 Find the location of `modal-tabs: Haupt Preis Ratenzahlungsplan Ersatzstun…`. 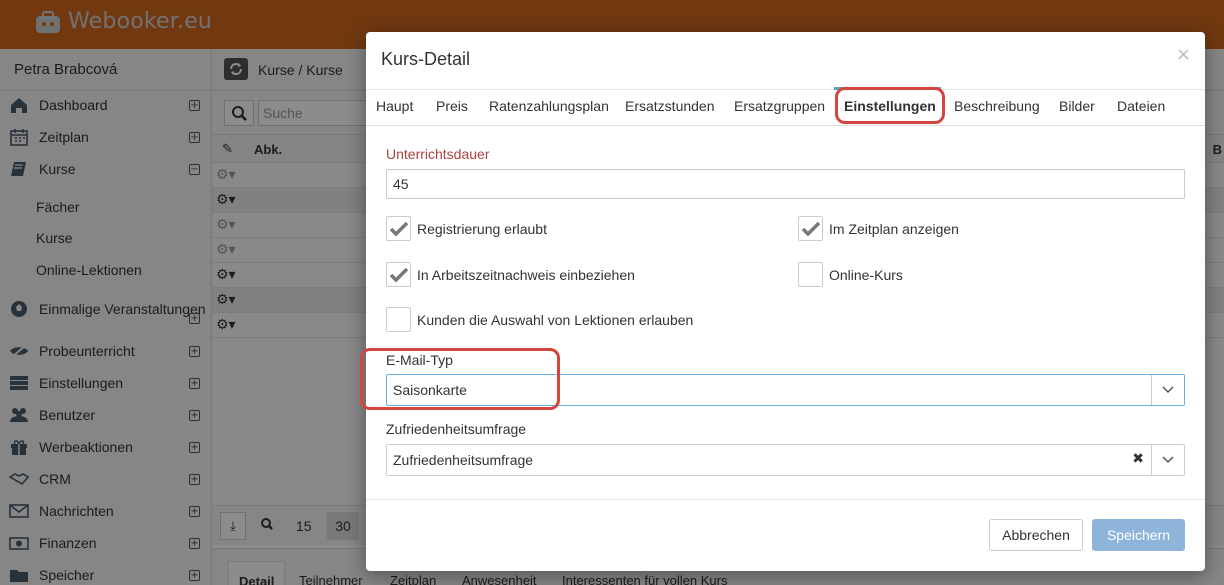

modal-tabs: Haupt Preis Ratenzahlungsplan Ersatzstun… is located at coordinates (785, 108).